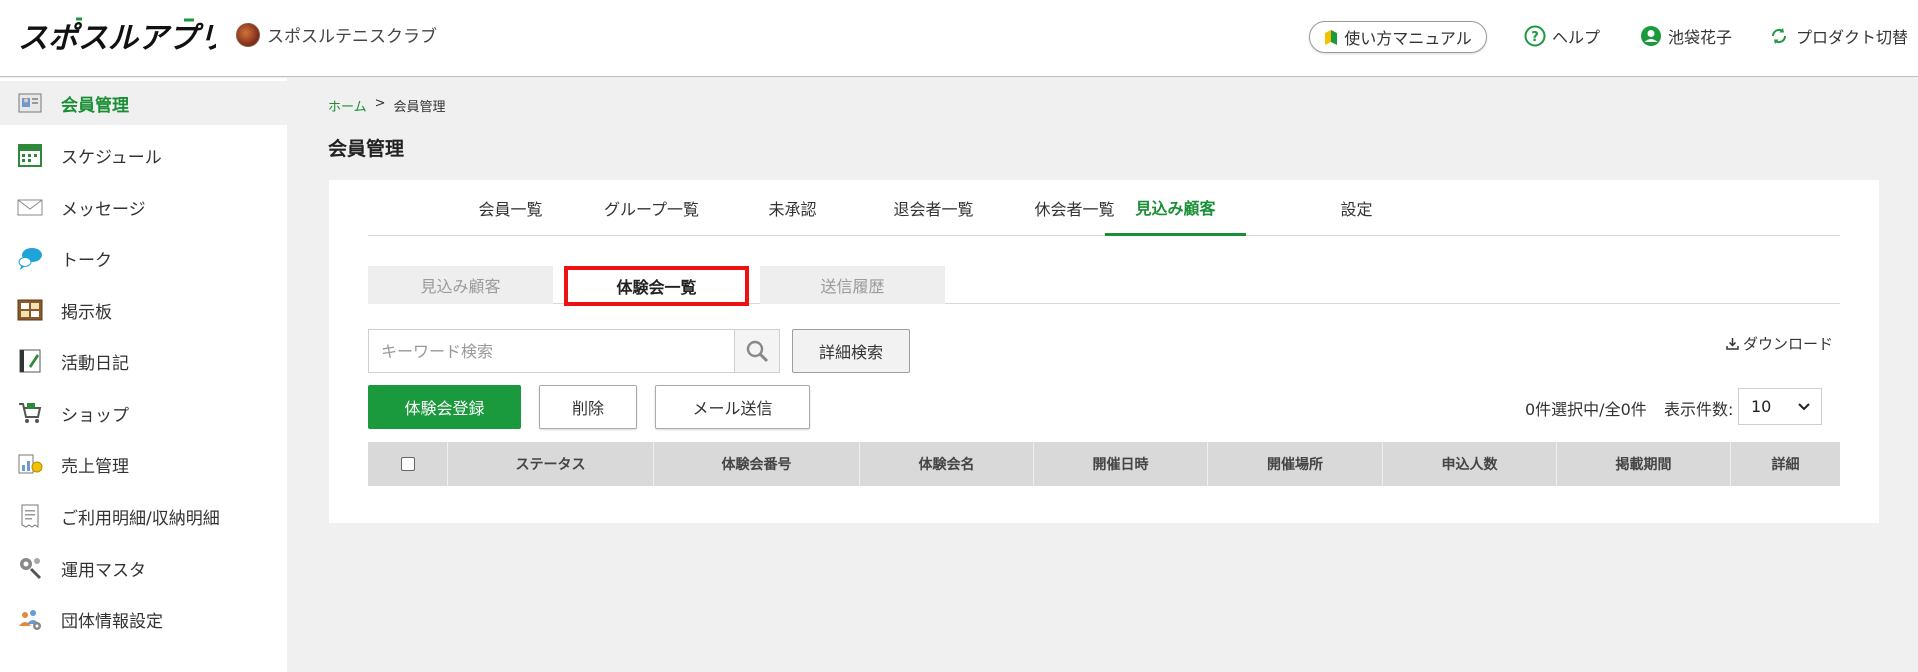 The width and height of the screenshot is (1918, 672). What do you see at coordinates (1586, 409) in the screenshot?
I see `selection-count: 0件選択中/全0件` at bounding box center [1586, 409].